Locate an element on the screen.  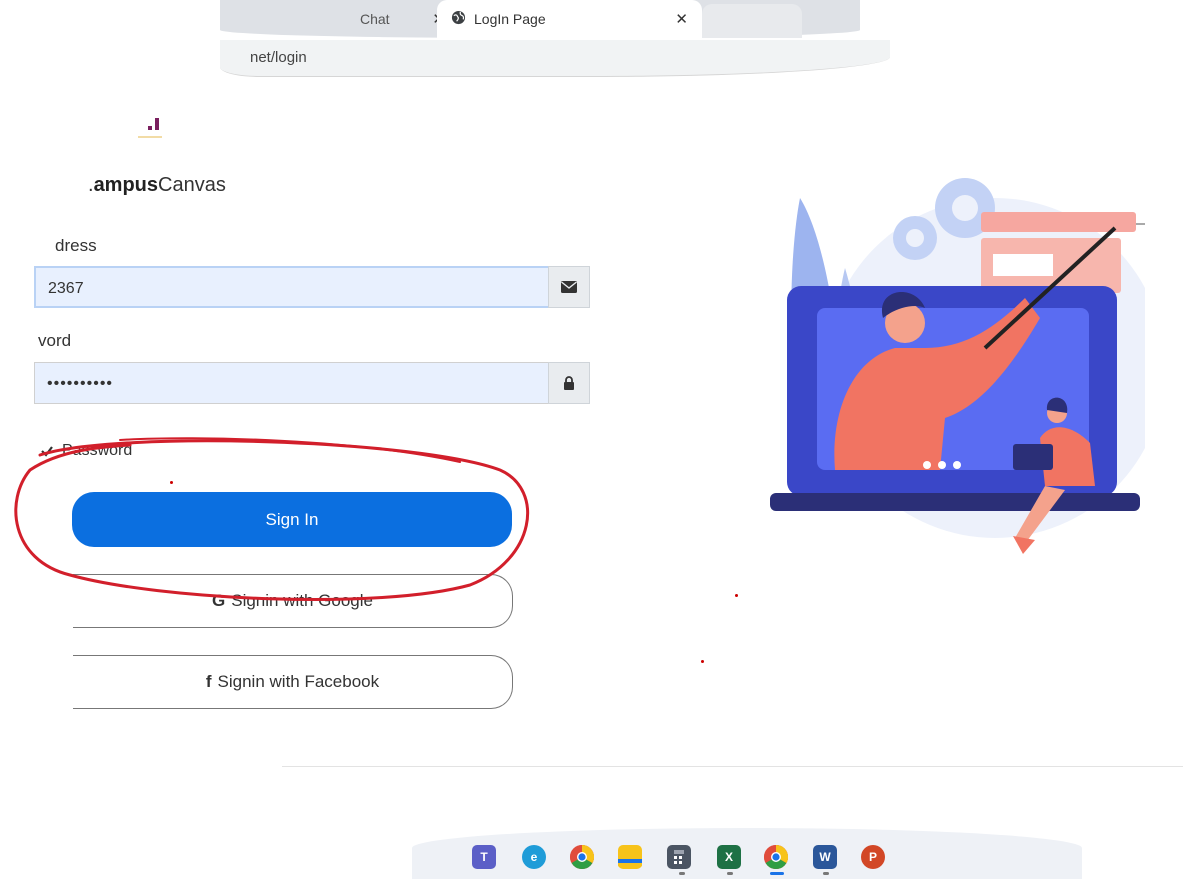
tab-chat: Chat ✕ is located at coordinates (387, 19).